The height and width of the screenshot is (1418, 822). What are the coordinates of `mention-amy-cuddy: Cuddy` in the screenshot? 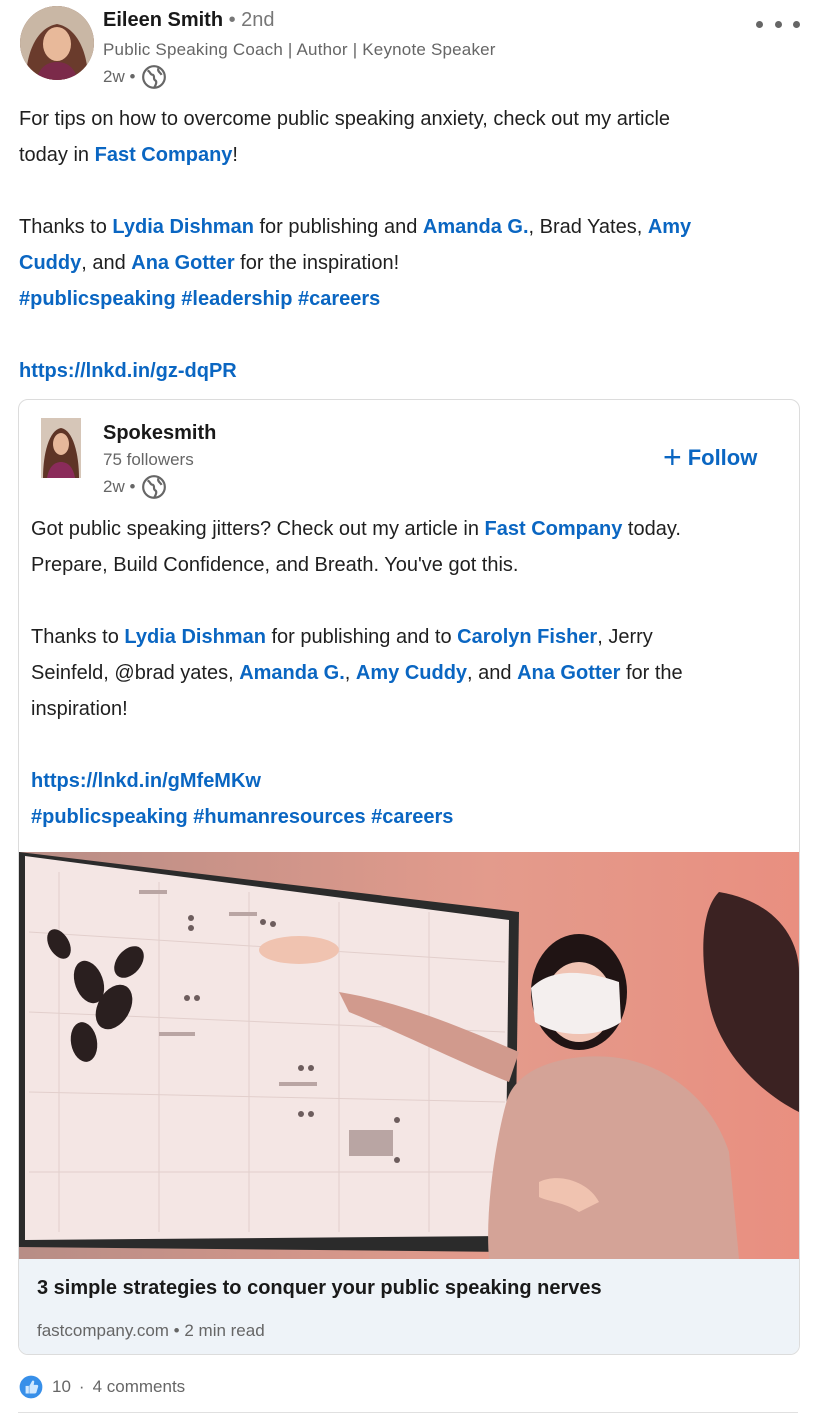 It's located at (50, 263).